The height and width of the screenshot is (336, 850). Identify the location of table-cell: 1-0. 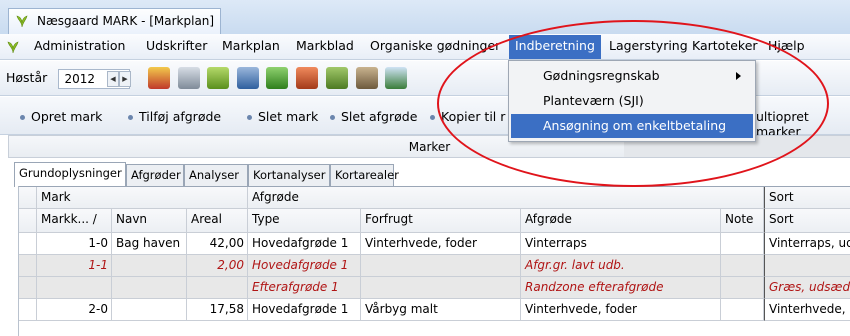
(74, 244).